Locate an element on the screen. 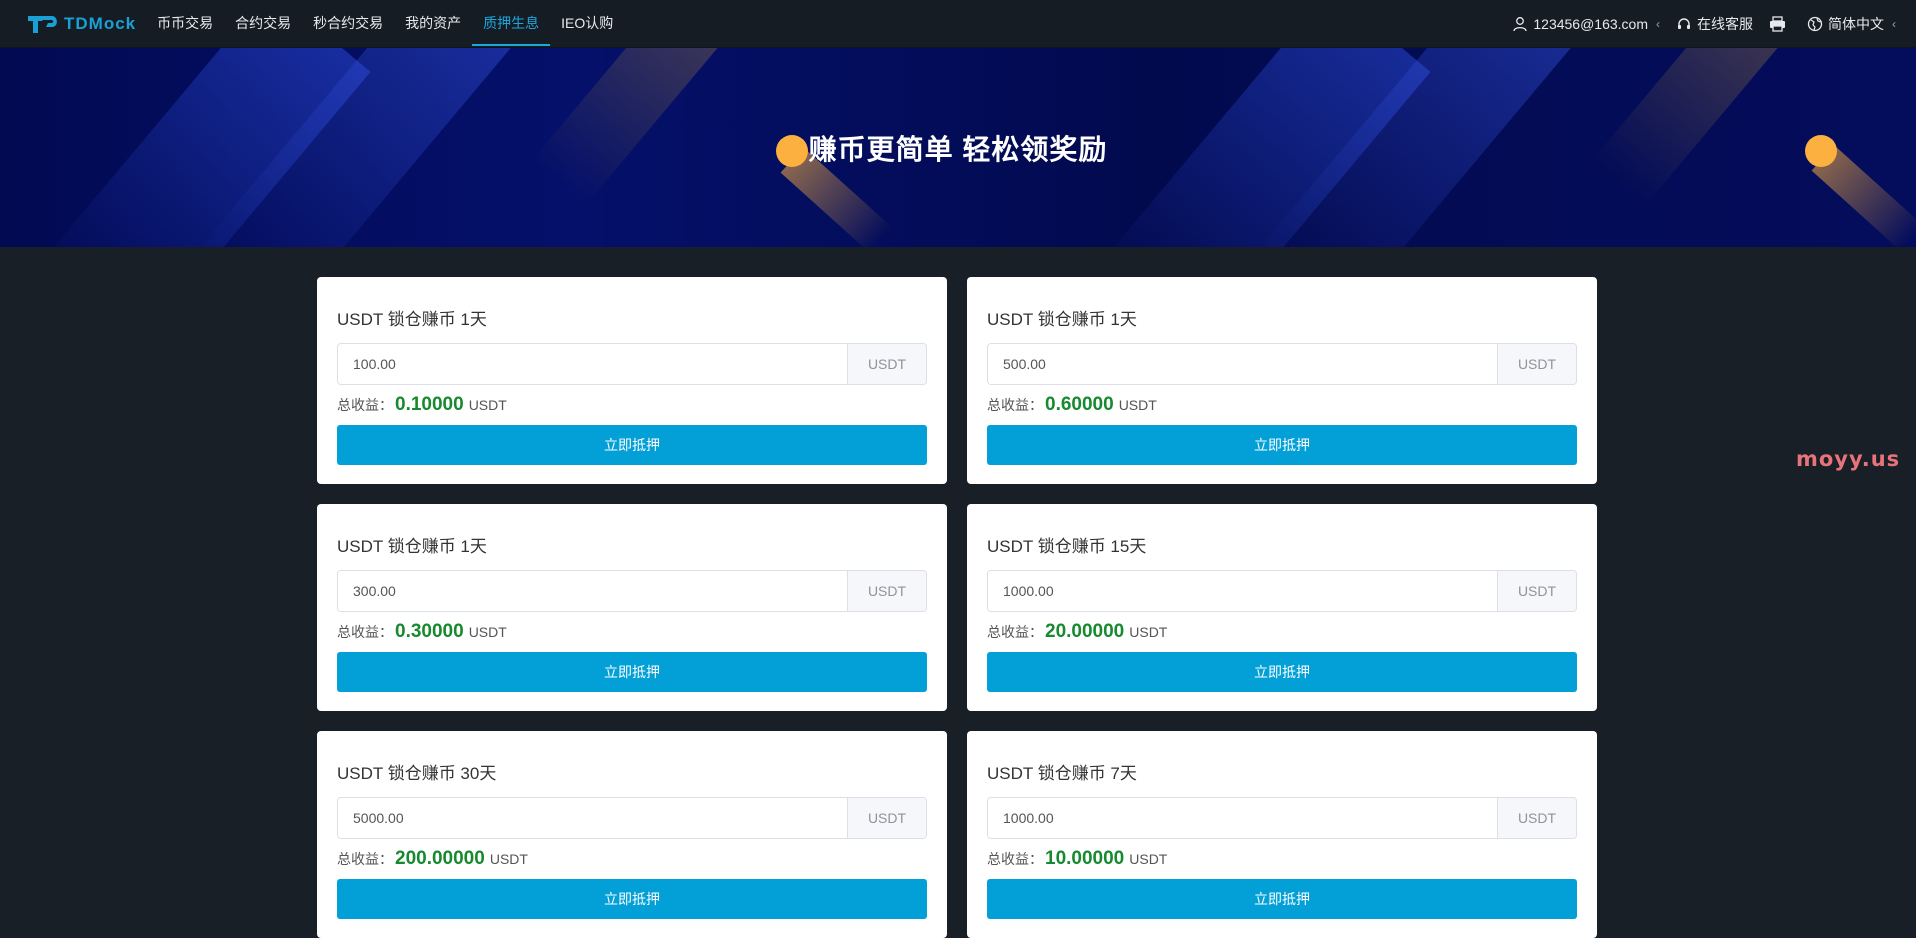 This screenshot has width=1916, height=938. nav-item-ieo: IEO认购 is located at coordinates (587, 23).